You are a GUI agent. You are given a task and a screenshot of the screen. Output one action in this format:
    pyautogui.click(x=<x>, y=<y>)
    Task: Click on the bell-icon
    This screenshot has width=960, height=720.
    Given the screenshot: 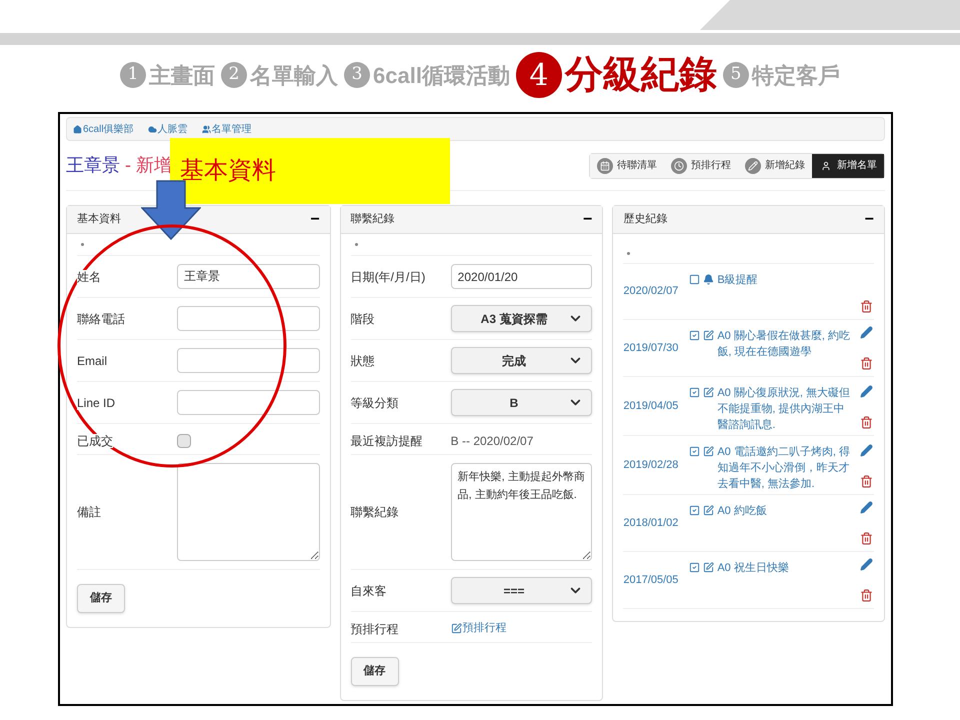 What is the action you would take?
    pyautogui.click(x=708, y=279)
    